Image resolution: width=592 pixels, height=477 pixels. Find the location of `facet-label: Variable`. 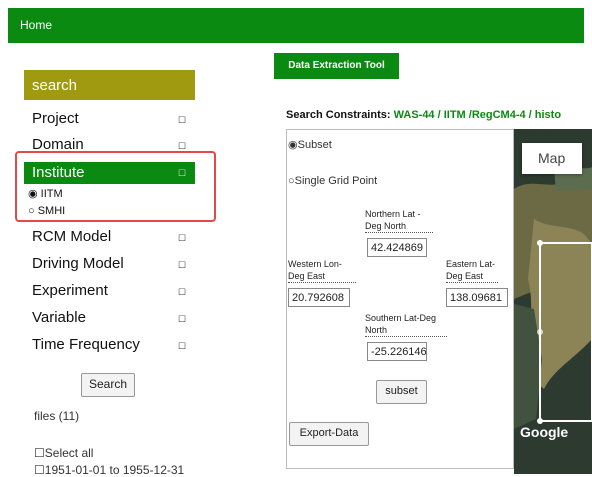

facet-label: Variable is located at coordinates (59, 317).